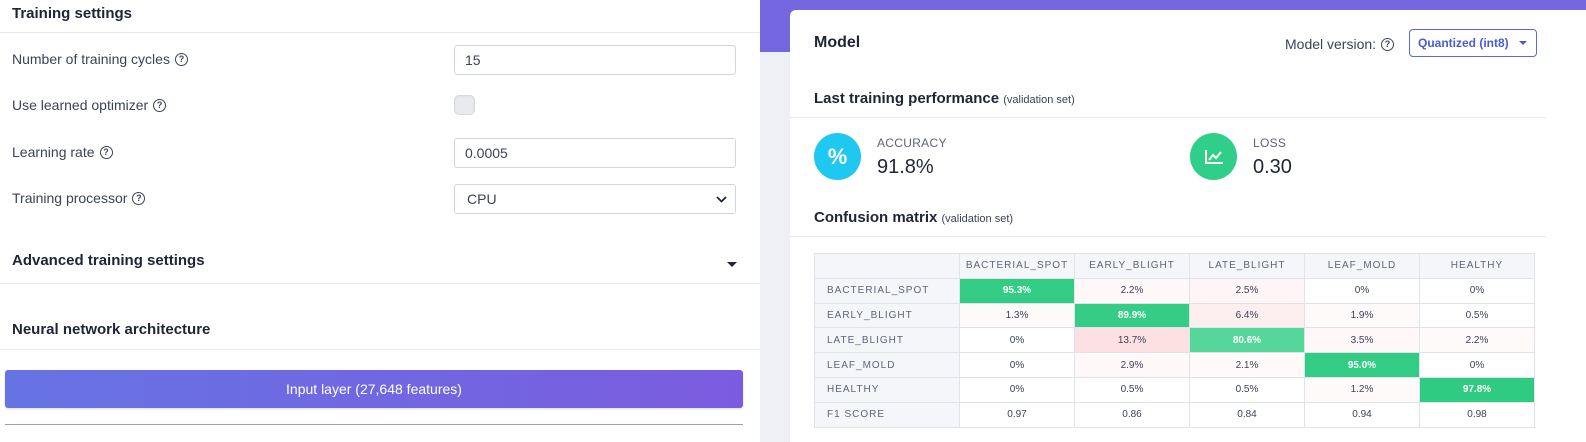 This screenshot has height=442, width=1586. What do you see at coordinates (837, 42) in the screenshot?
I see `model-title: Model` at bounding box center [837, 42].